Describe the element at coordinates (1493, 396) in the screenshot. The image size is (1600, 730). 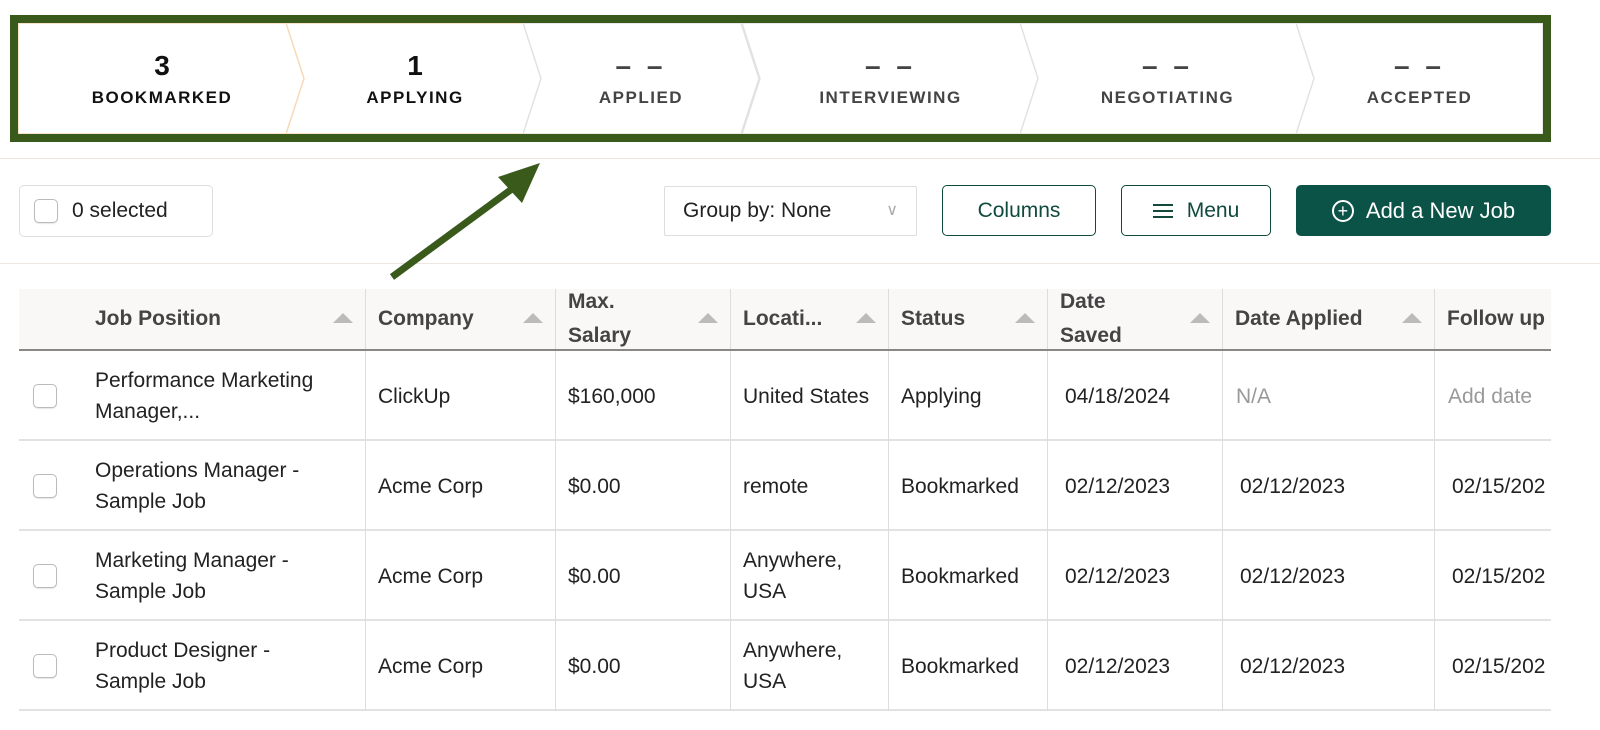
I see `cell-follow-up: Add date` at that location.